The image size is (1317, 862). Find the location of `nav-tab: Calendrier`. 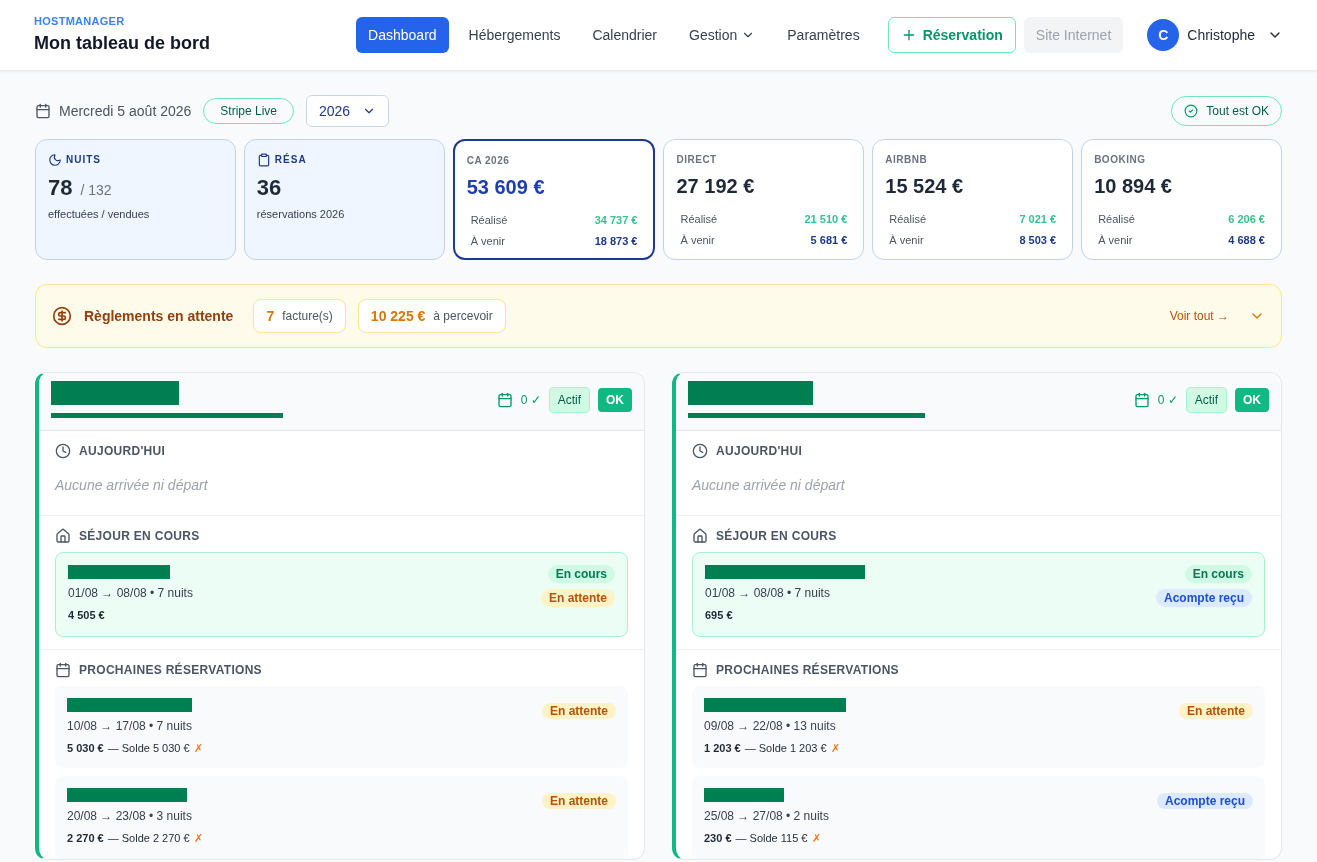

nav-tab: Calendrier is located at coordinates (625, 35).